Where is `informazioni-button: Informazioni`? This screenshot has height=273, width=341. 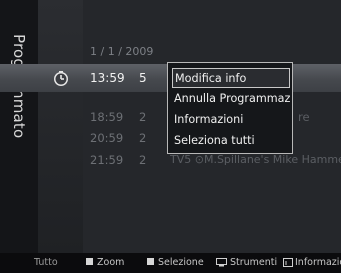 informazioni-button: Informazioni is located at coordinates (312, 262).